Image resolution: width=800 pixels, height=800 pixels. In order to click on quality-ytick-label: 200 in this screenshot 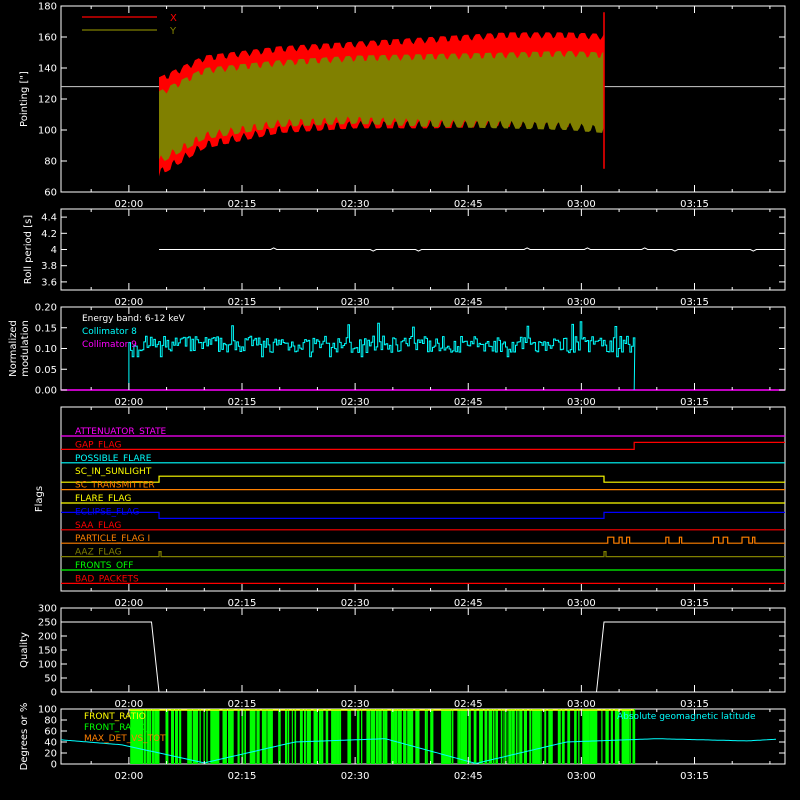, I will do `click(47, 637)`.